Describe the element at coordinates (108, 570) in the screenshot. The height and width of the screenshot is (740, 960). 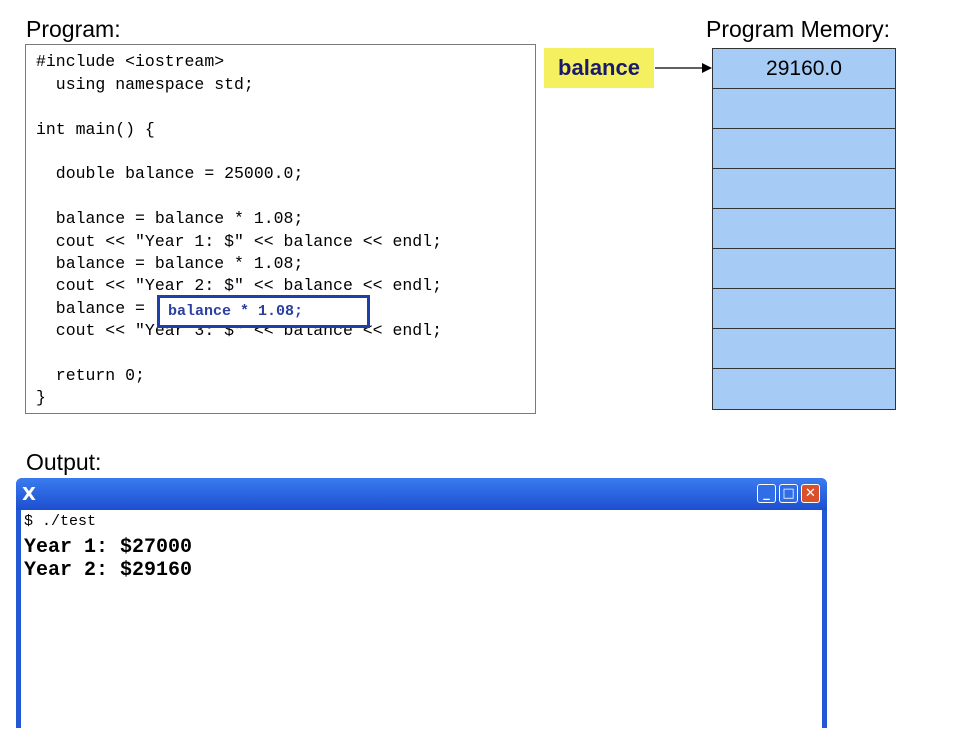
I see `terminal-output-line: Year 2: $29160` at that location.